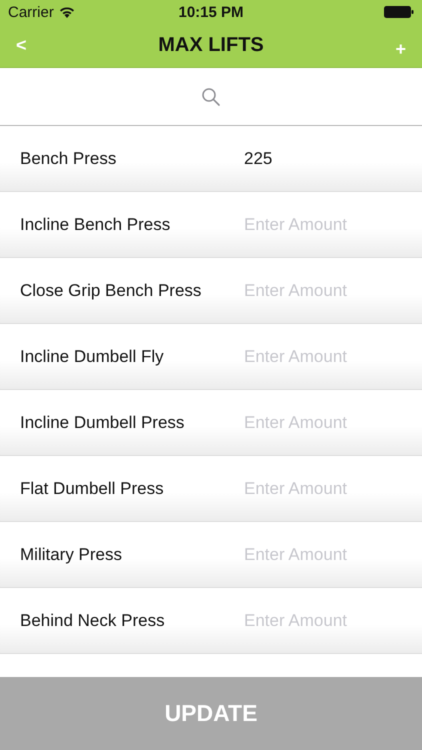  I want to click on battery-icon, so click(399, 12).